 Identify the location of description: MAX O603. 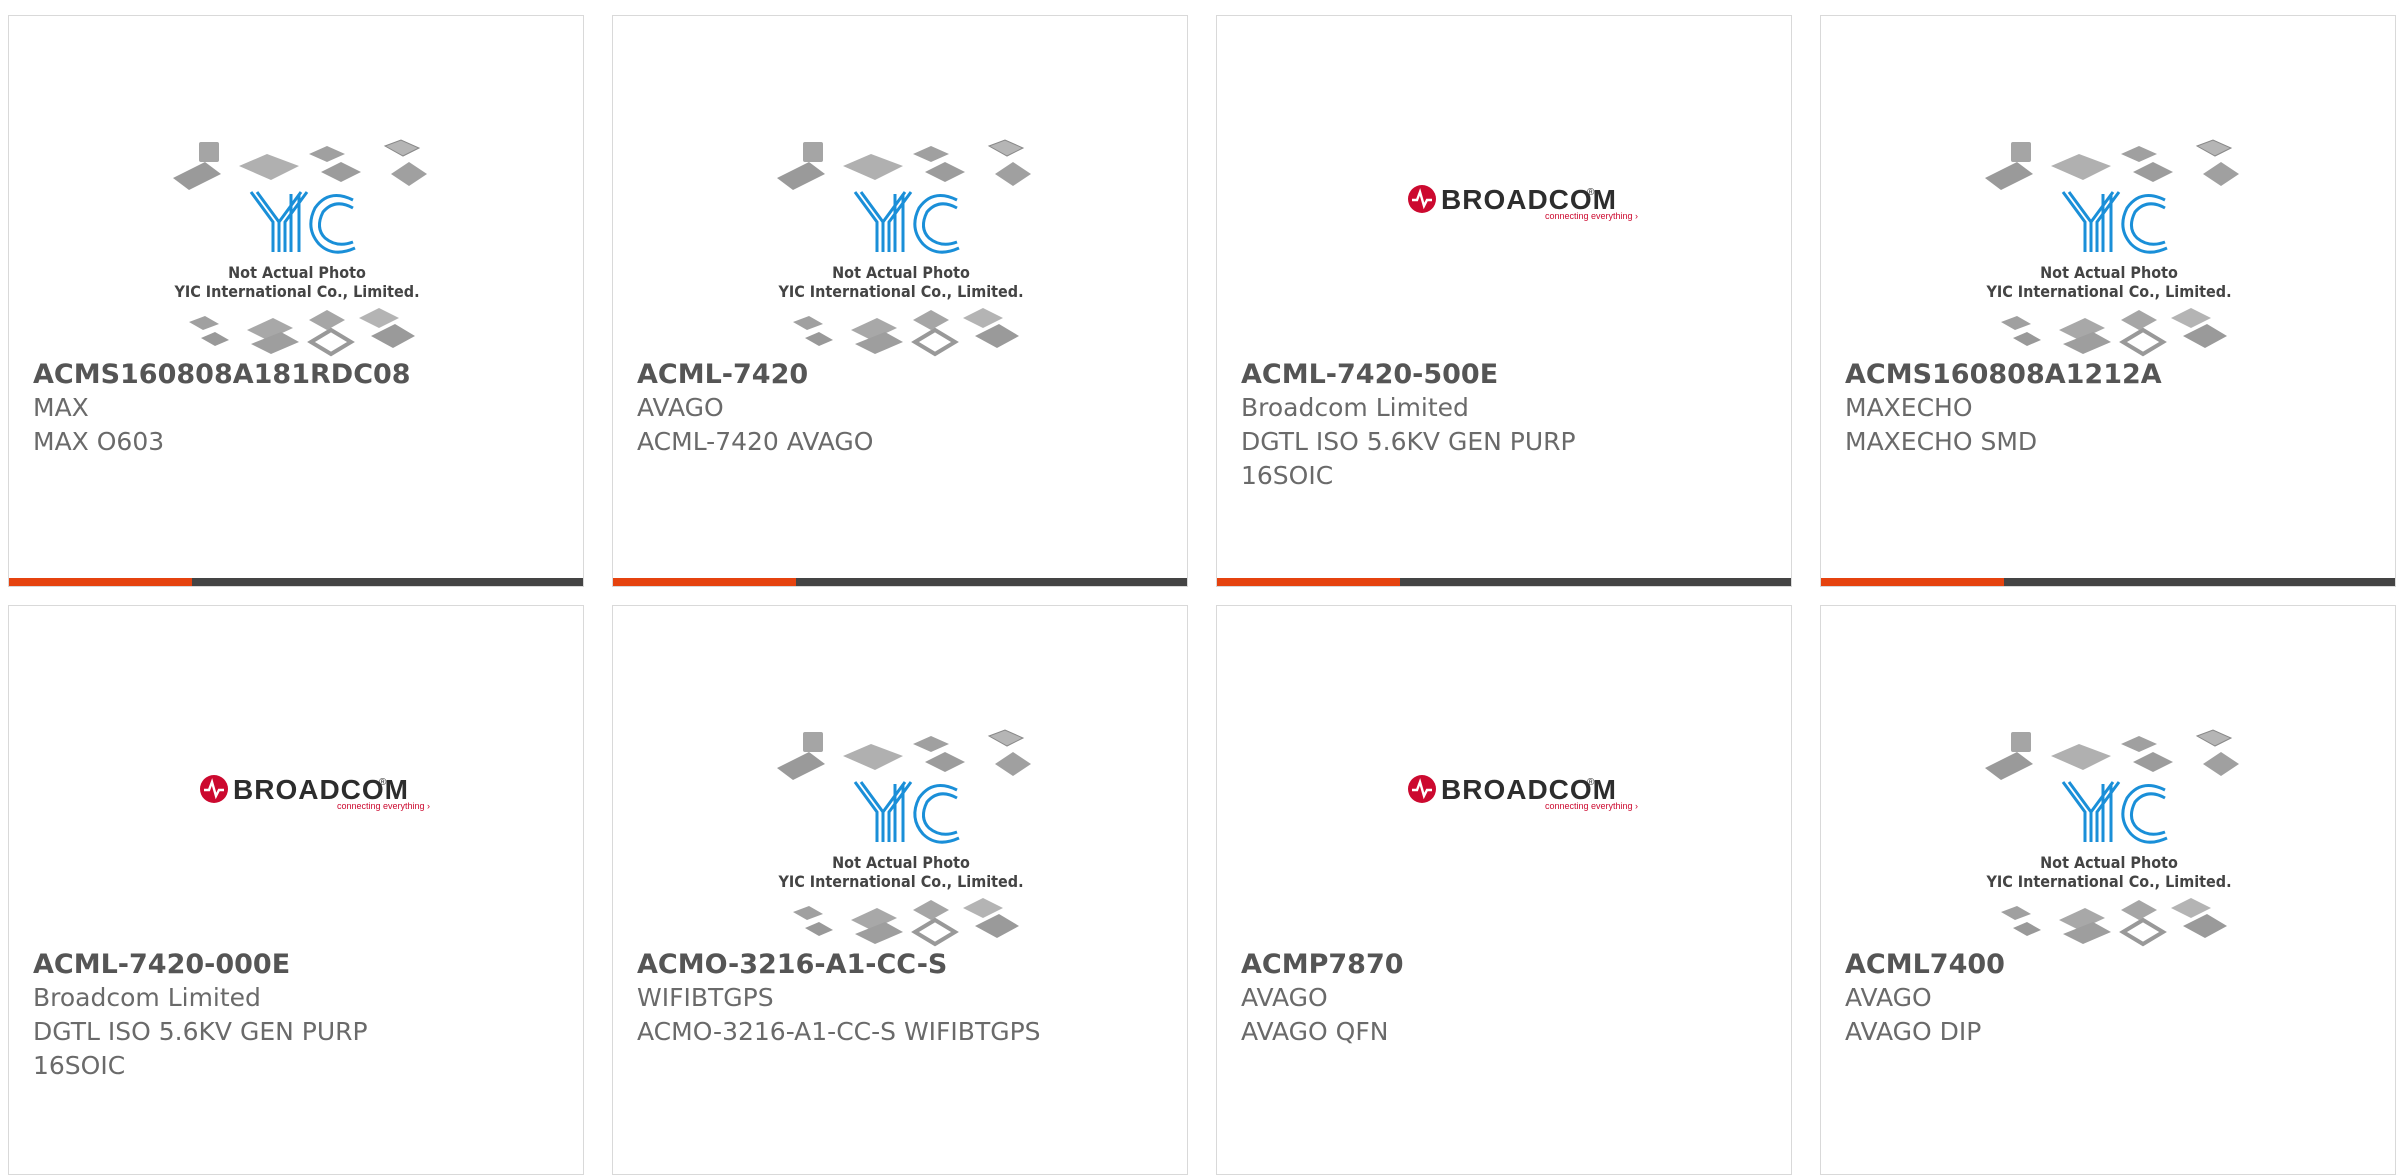
(99, 441).